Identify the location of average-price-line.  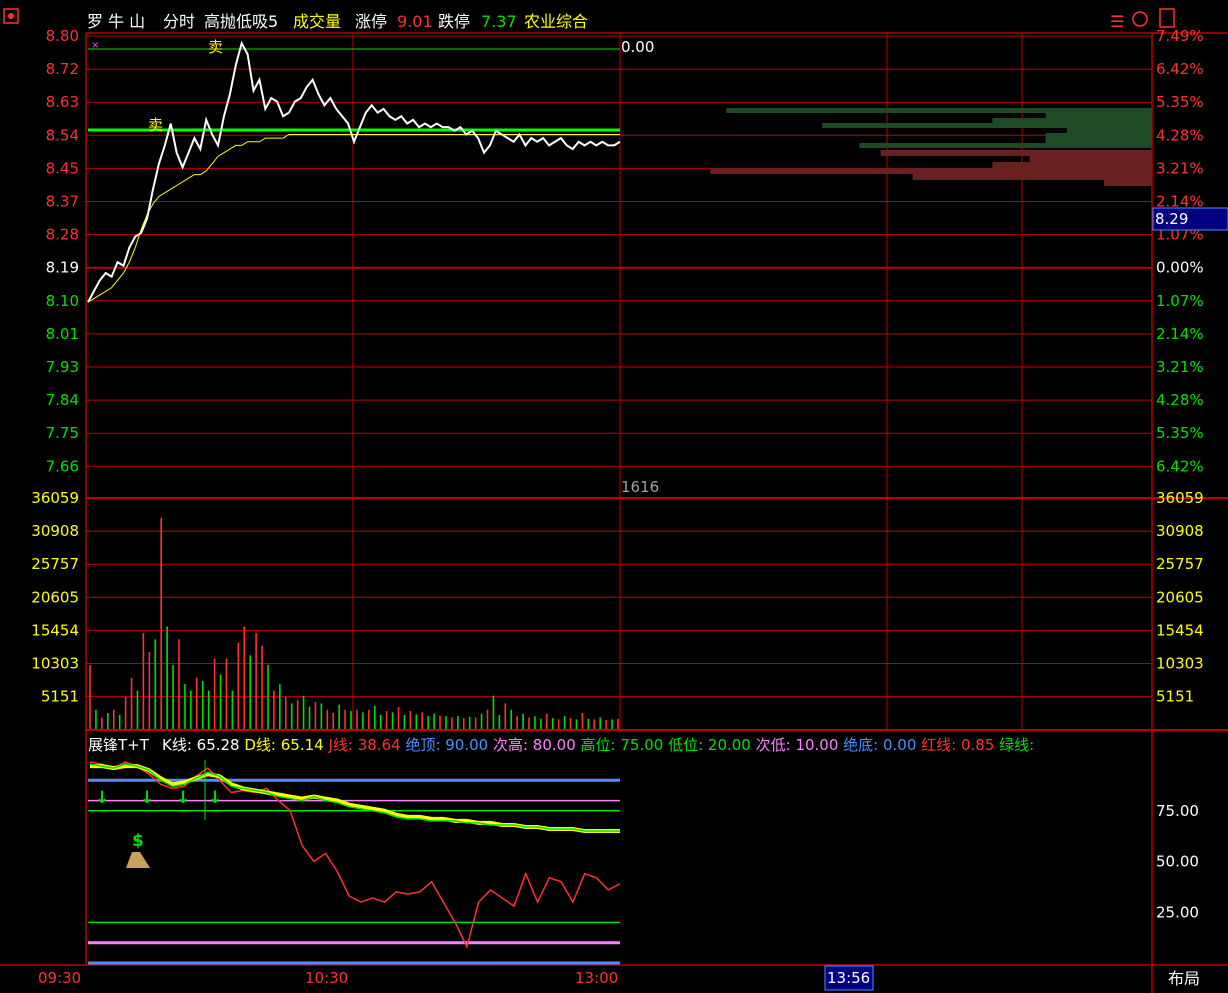
(353, 218).